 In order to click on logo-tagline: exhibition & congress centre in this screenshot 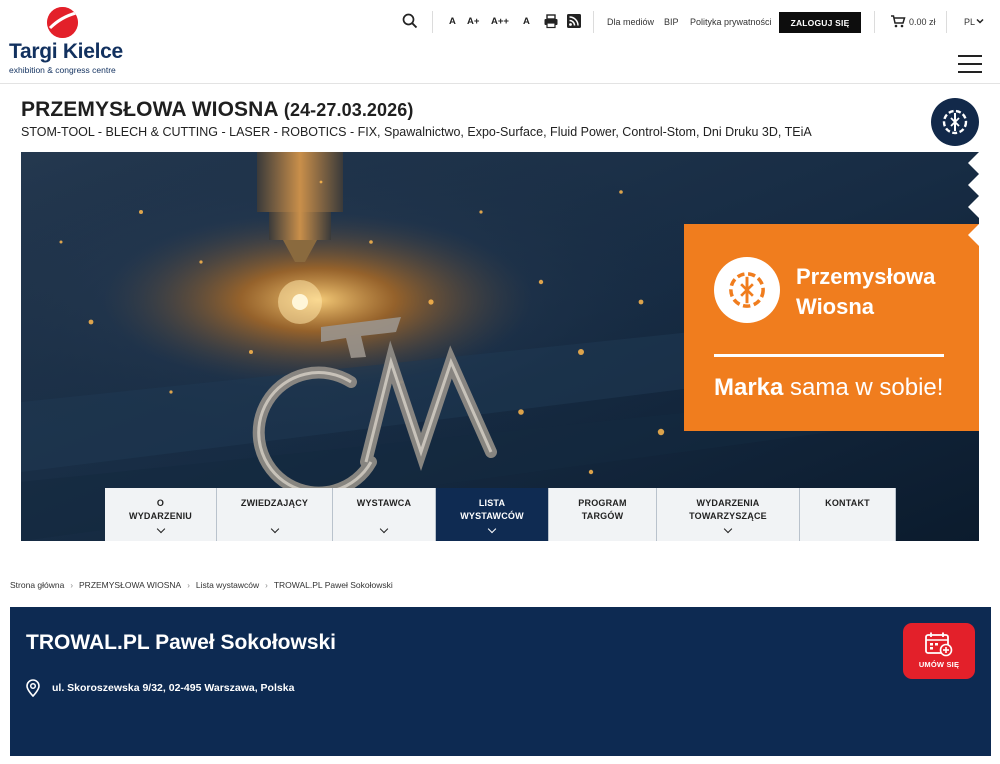, I will do `click(62, 70)`.